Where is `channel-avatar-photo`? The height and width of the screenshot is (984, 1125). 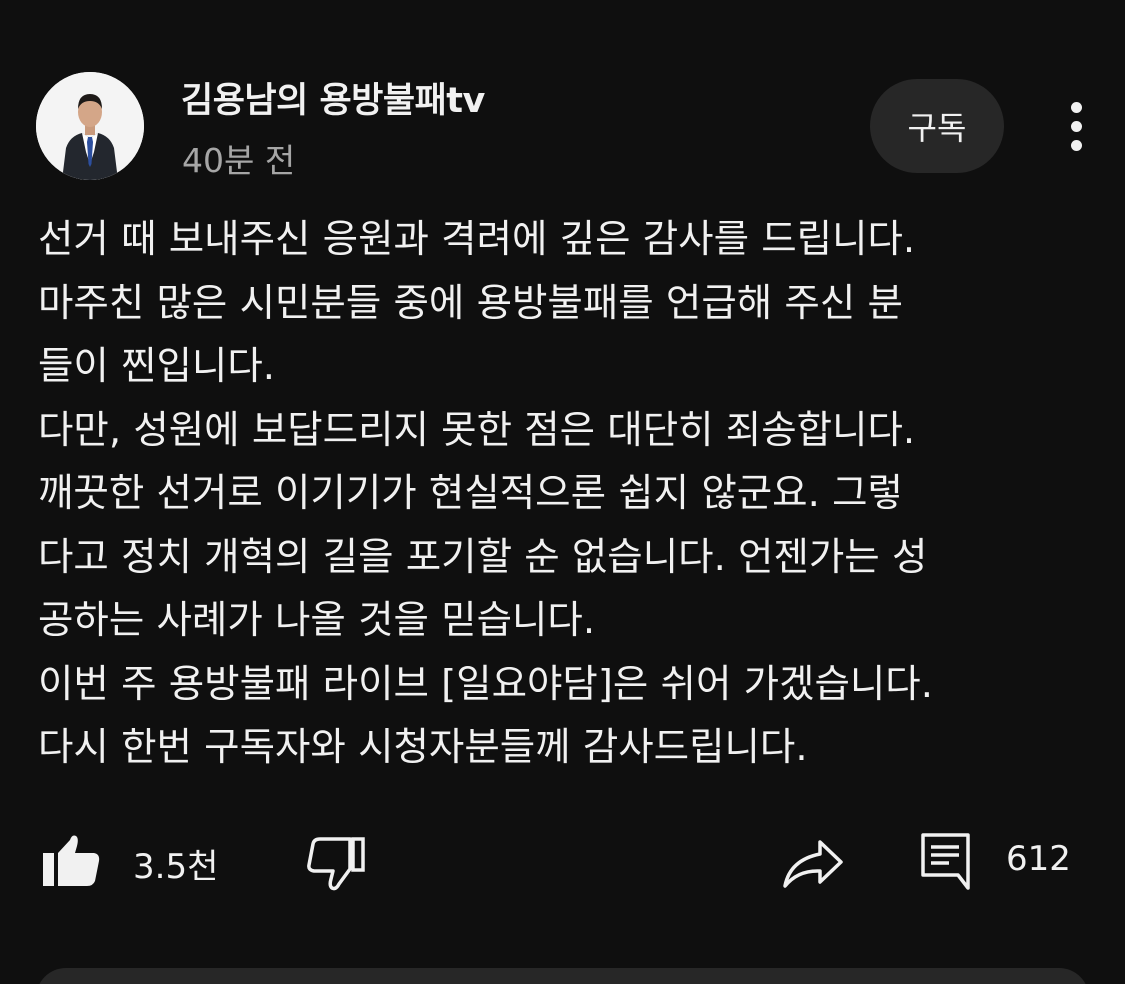 channel-avatar-photo is located at coordinates (90, 126).